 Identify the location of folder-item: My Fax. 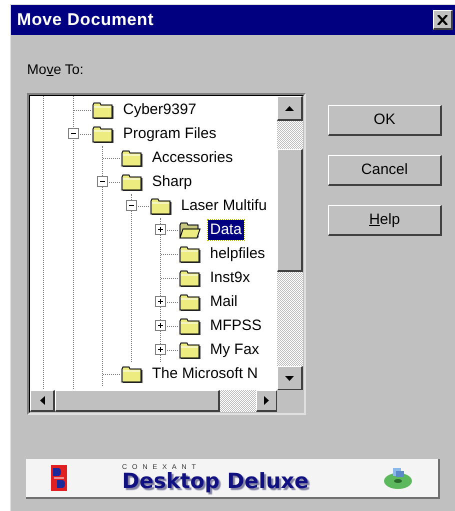
(235, 350).